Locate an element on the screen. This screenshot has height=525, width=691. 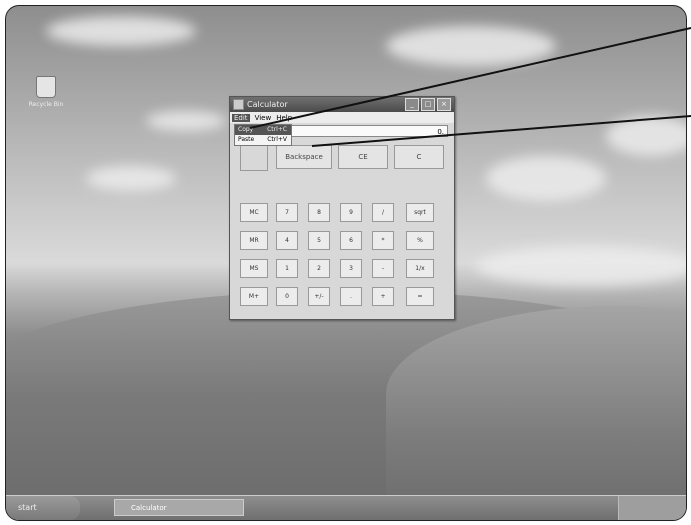
callout-line-edit is located at coordinates (470, 78).